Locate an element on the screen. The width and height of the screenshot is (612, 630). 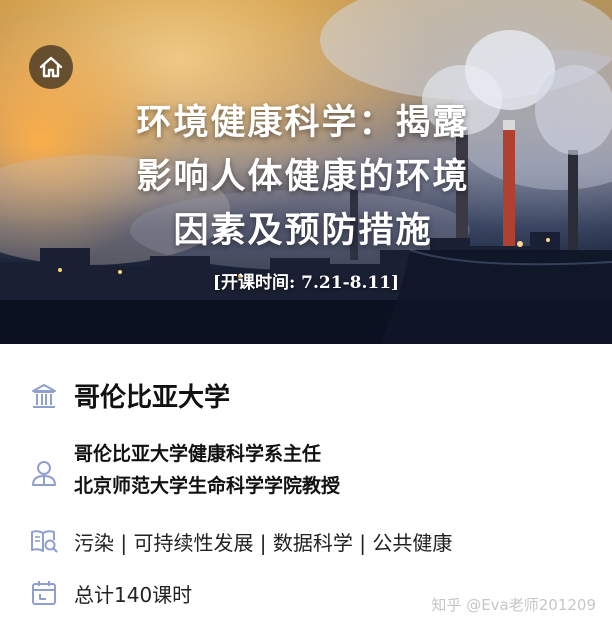
university-name: 哥伦比亚大学 is located at coordinates (152, 398).